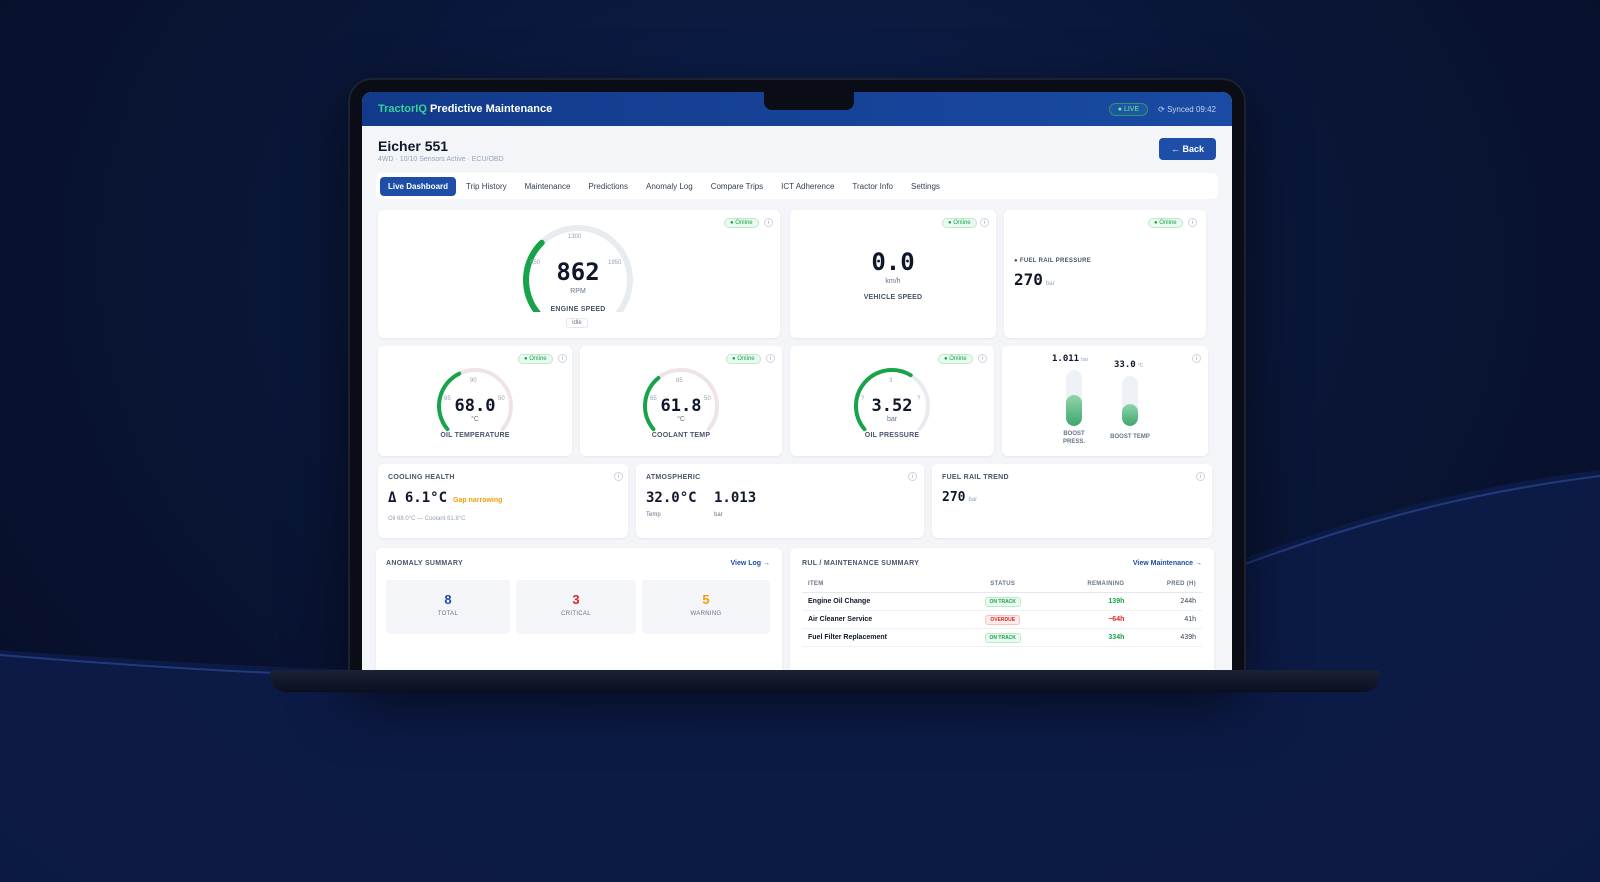  Describe the element at coordinates (679, 381) in the screenshot. I see `tick-label: 85` at that location.